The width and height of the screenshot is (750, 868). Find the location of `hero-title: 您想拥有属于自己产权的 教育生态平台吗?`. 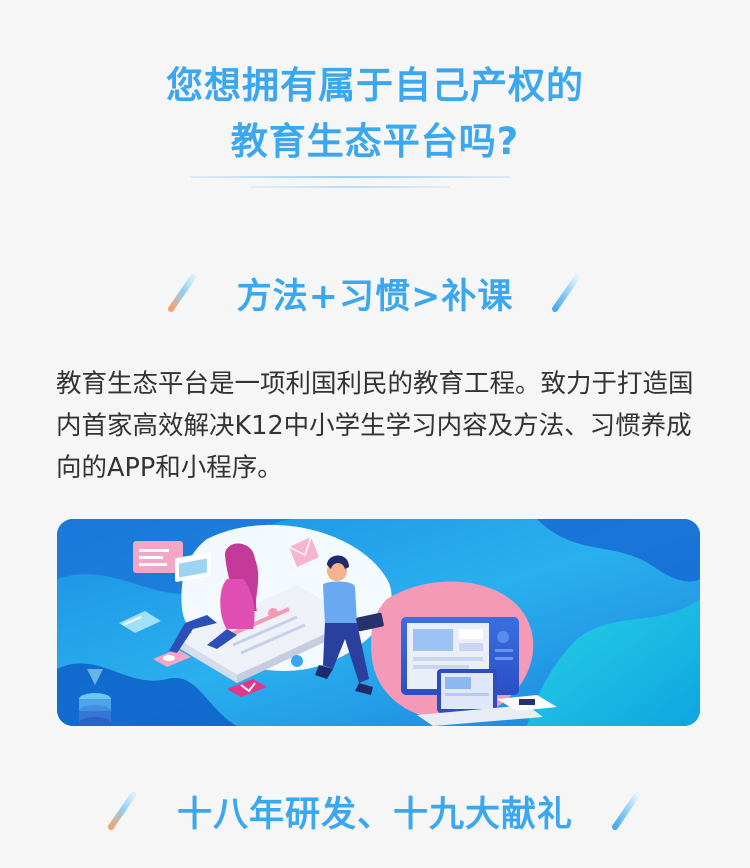

hero-title: 您想拥有属于自己产权的 教育生态平台吗? is located at coordinates (375, 114).